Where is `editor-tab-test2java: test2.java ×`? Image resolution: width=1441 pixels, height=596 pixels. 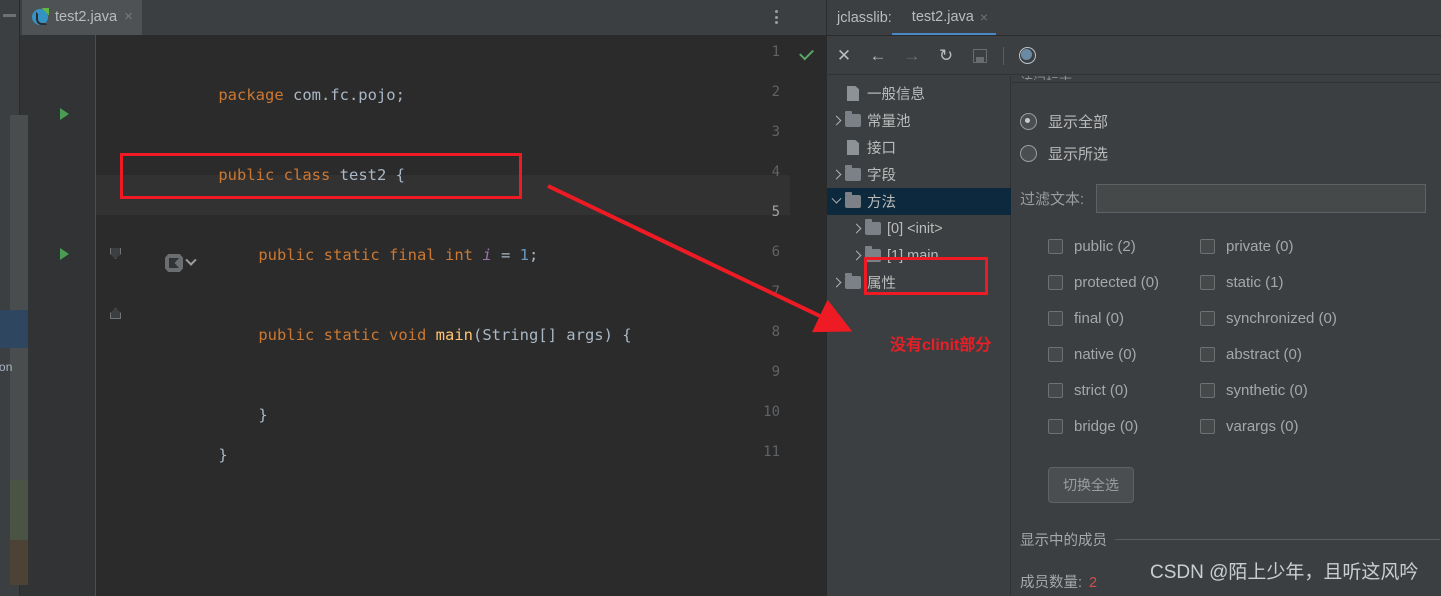 editor-tab-test2java: test2.java × is located at coordinates (82, 17).